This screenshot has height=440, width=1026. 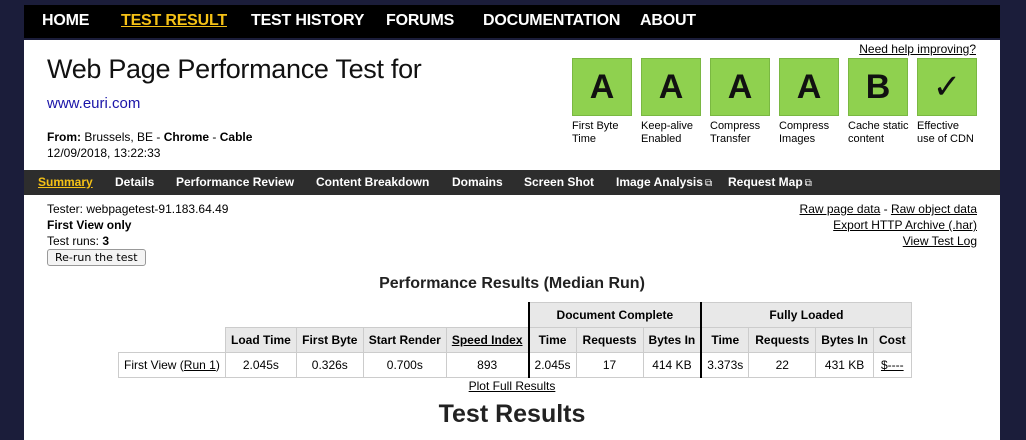 What do you see at coordinates (89, 225) in the screenshot?
I see `view-type: First View only` at bounding box center [89, 225].